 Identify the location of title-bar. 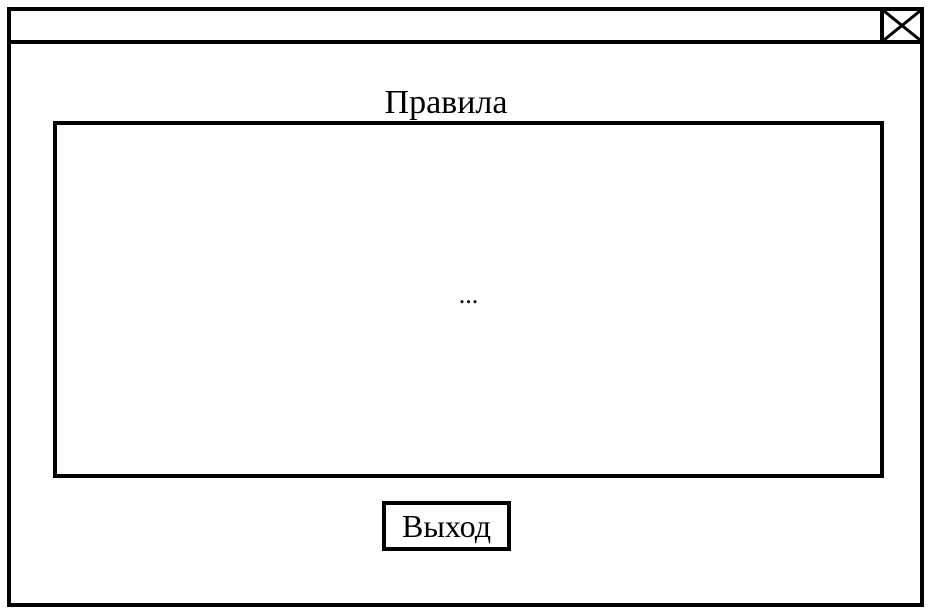
(465, 27).